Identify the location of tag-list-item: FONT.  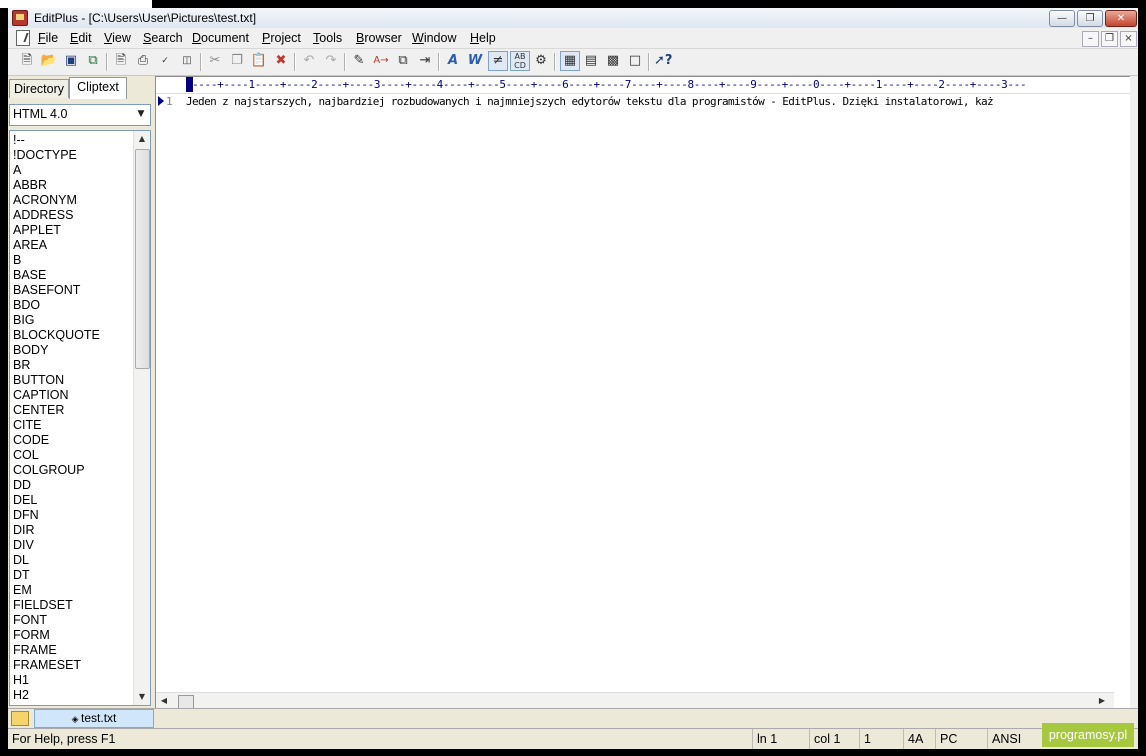
(72, 620).